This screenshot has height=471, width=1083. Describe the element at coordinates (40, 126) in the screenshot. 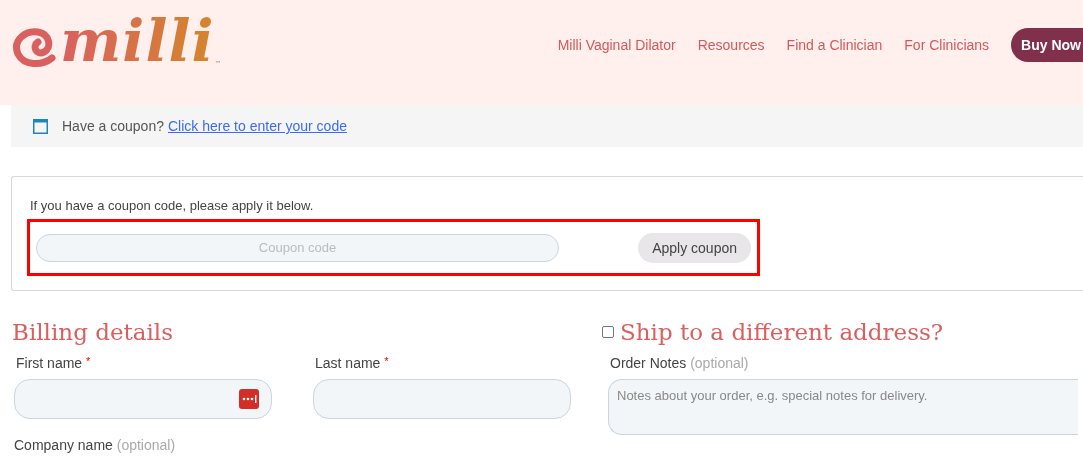

I see `window-icon` at that location.